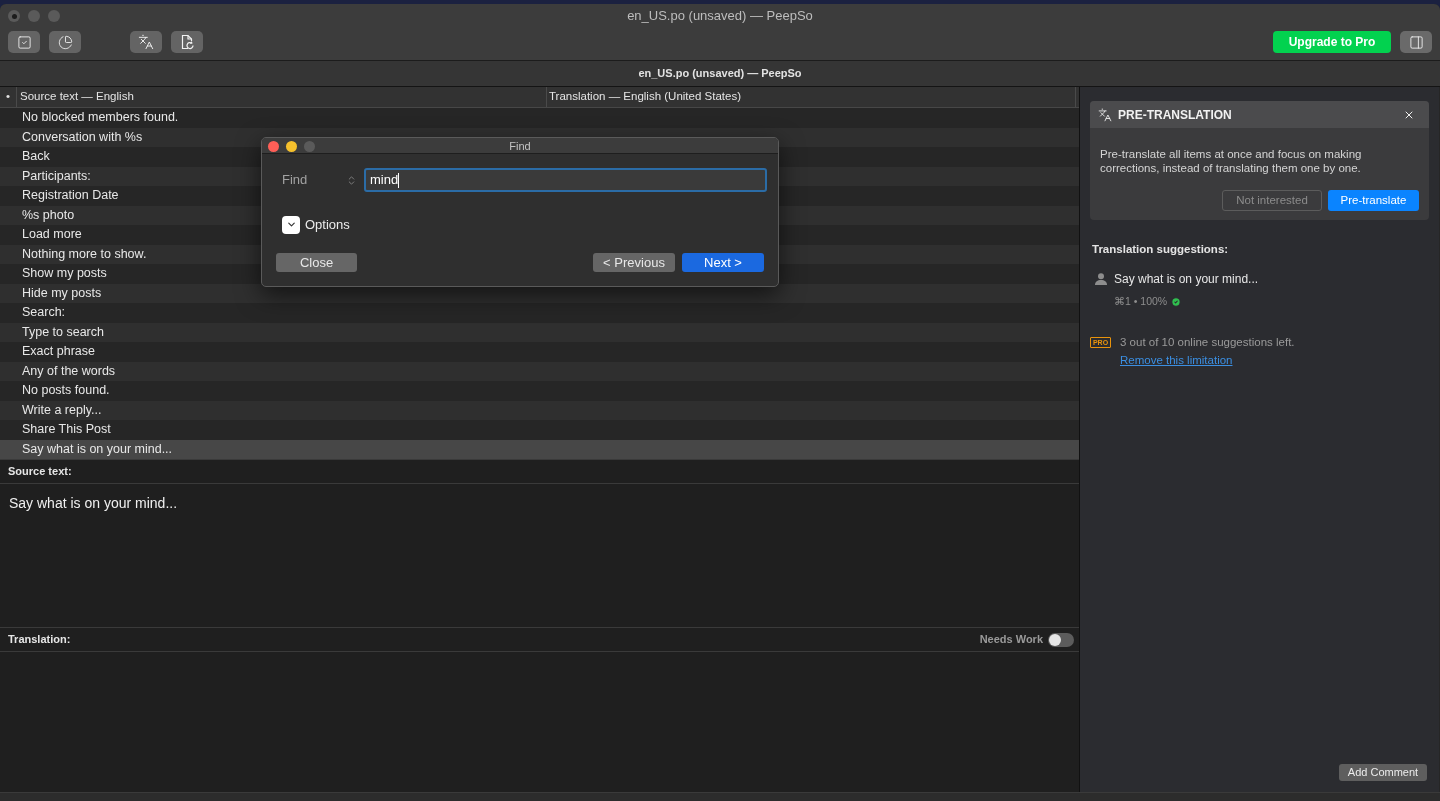  What do you see at coordinates (295, 180) in the screenshot?
I see `find-label: Find` at bounding box center [295, 180].